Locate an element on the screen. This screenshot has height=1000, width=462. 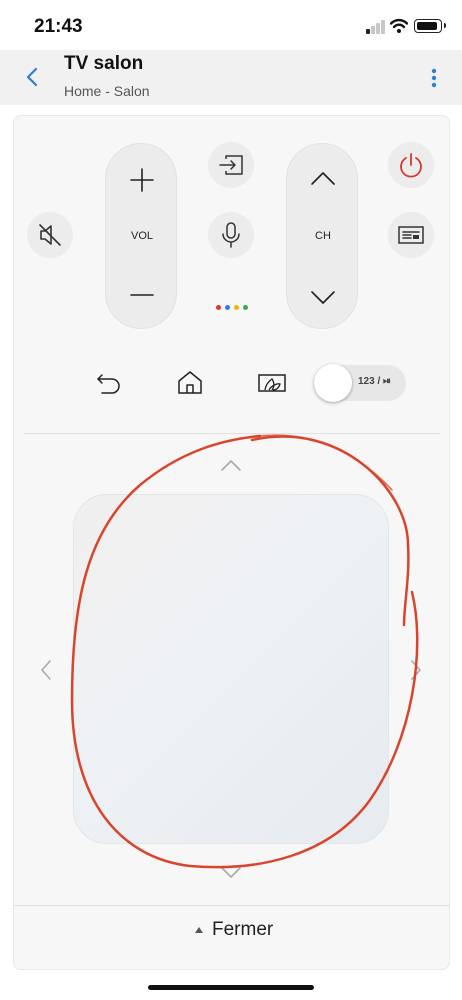
close-label: Fermer is located at coordinates (243, 929).